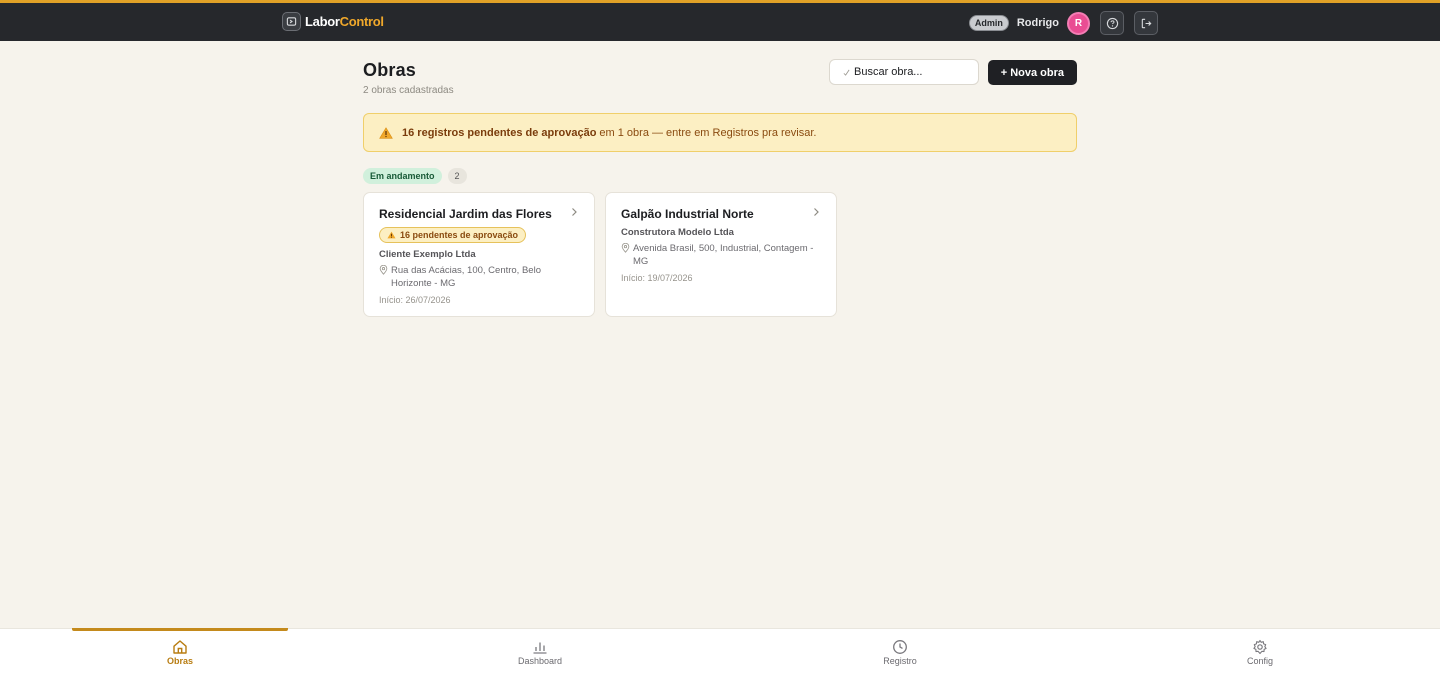  What do you see at coordinates (427, 254) in the screenshot?
I see `obra-client: Cliente Exemplo Ltda` at bounding box center [427, 254].